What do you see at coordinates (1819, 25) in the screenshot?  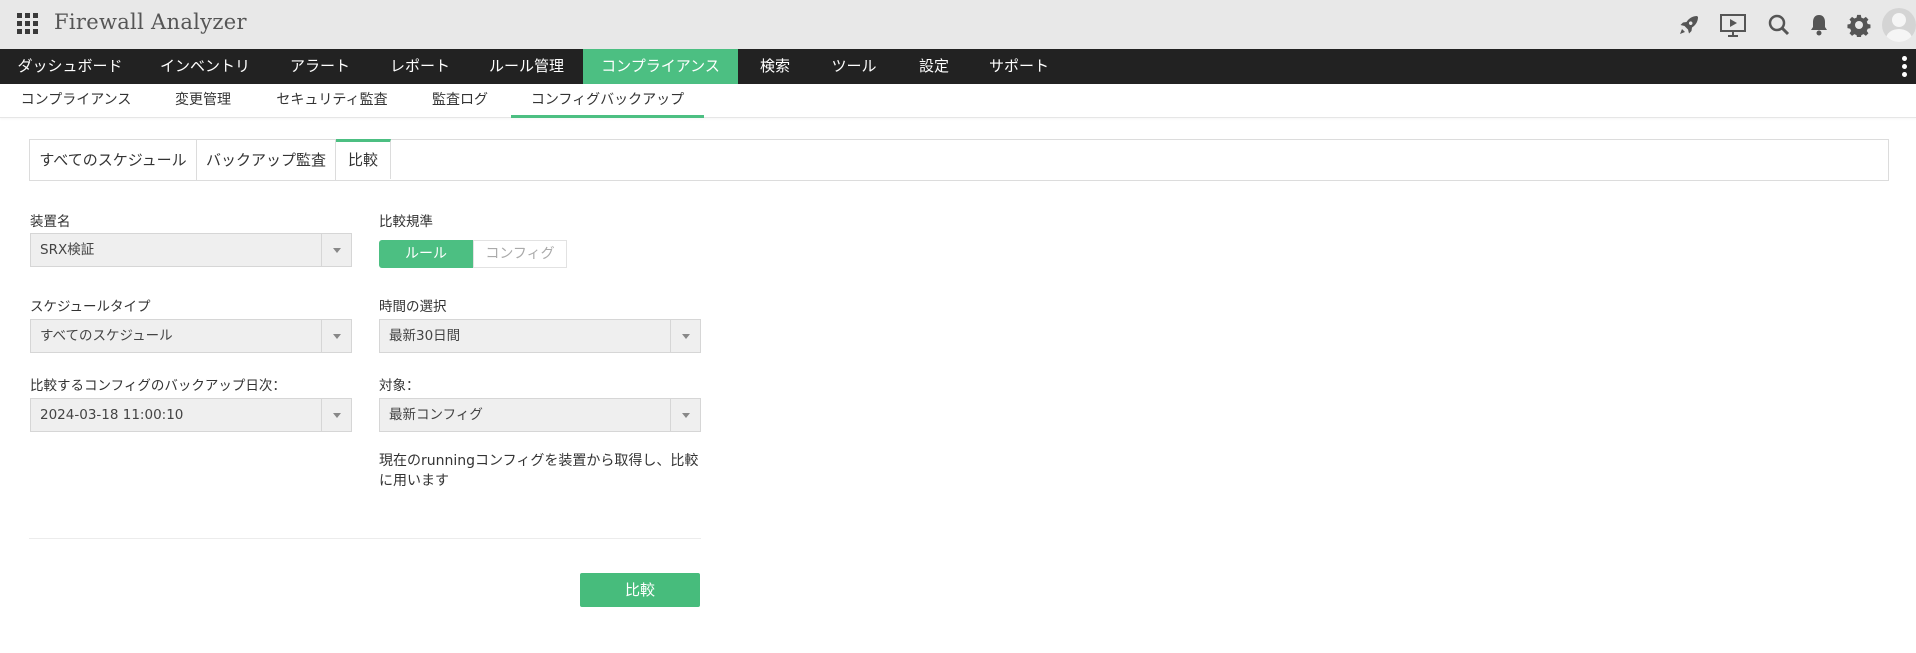 I see `bell-icon` at bounding box center [1819, 25].